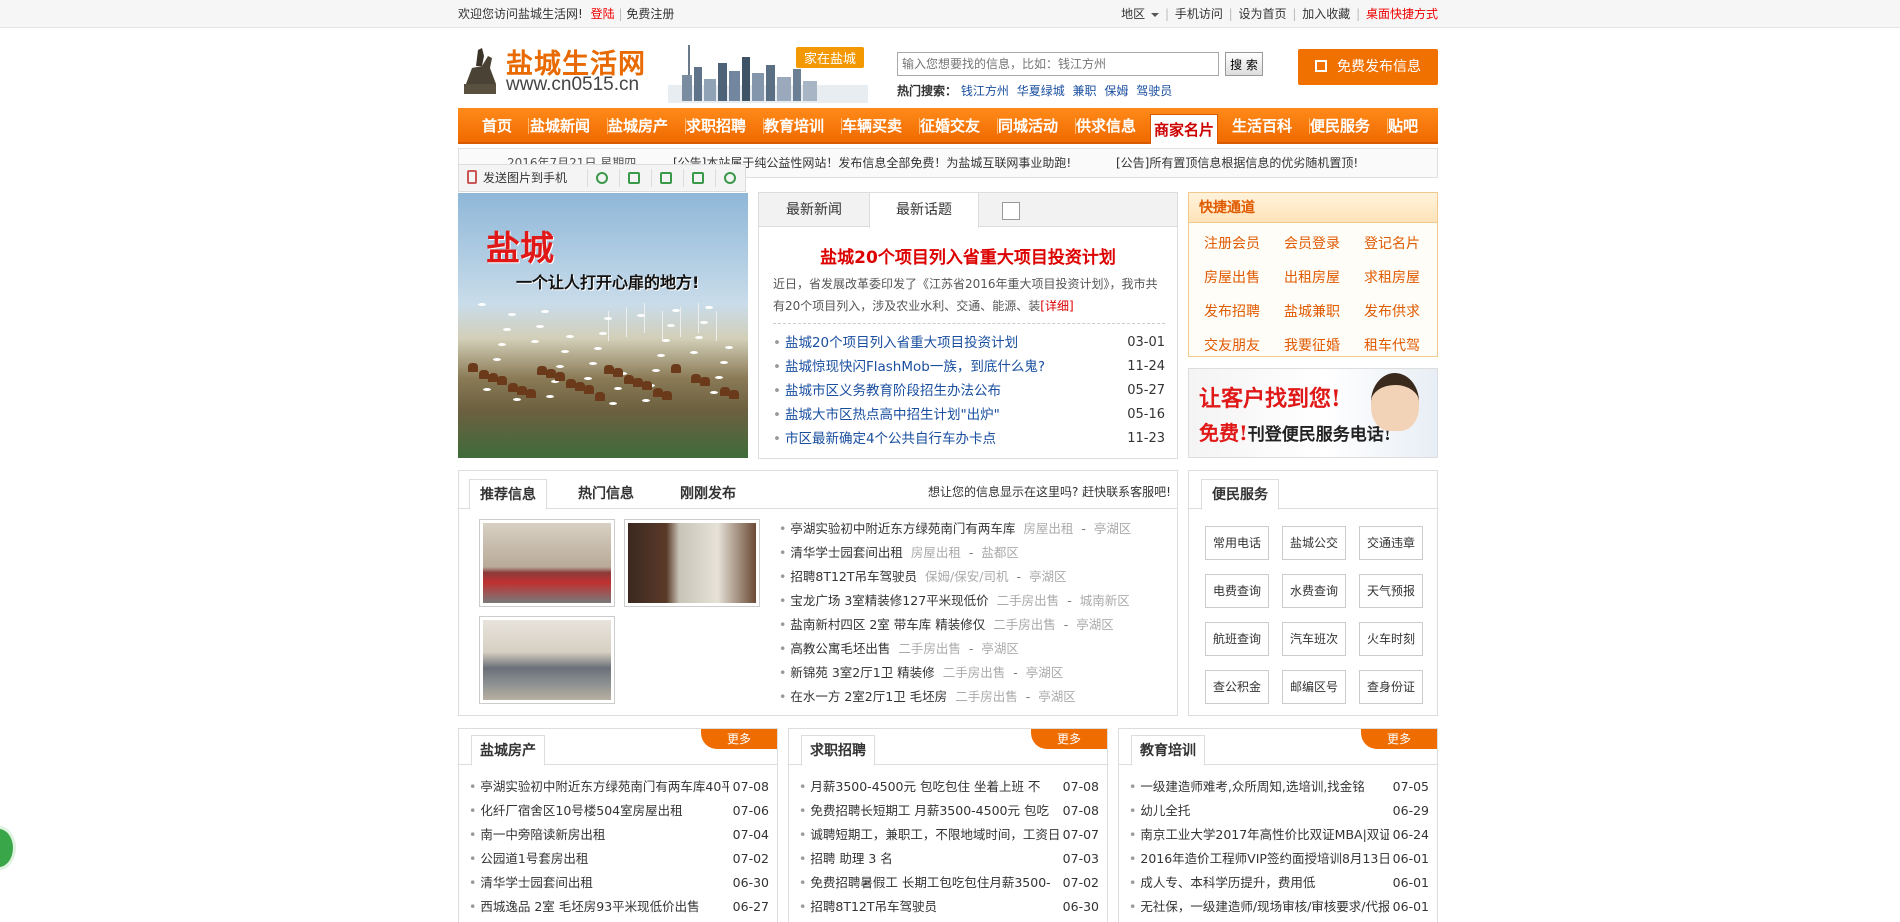 The image size is (1900, 922). I want to click on quick-link: 租车代驾, so click(1392, 345).